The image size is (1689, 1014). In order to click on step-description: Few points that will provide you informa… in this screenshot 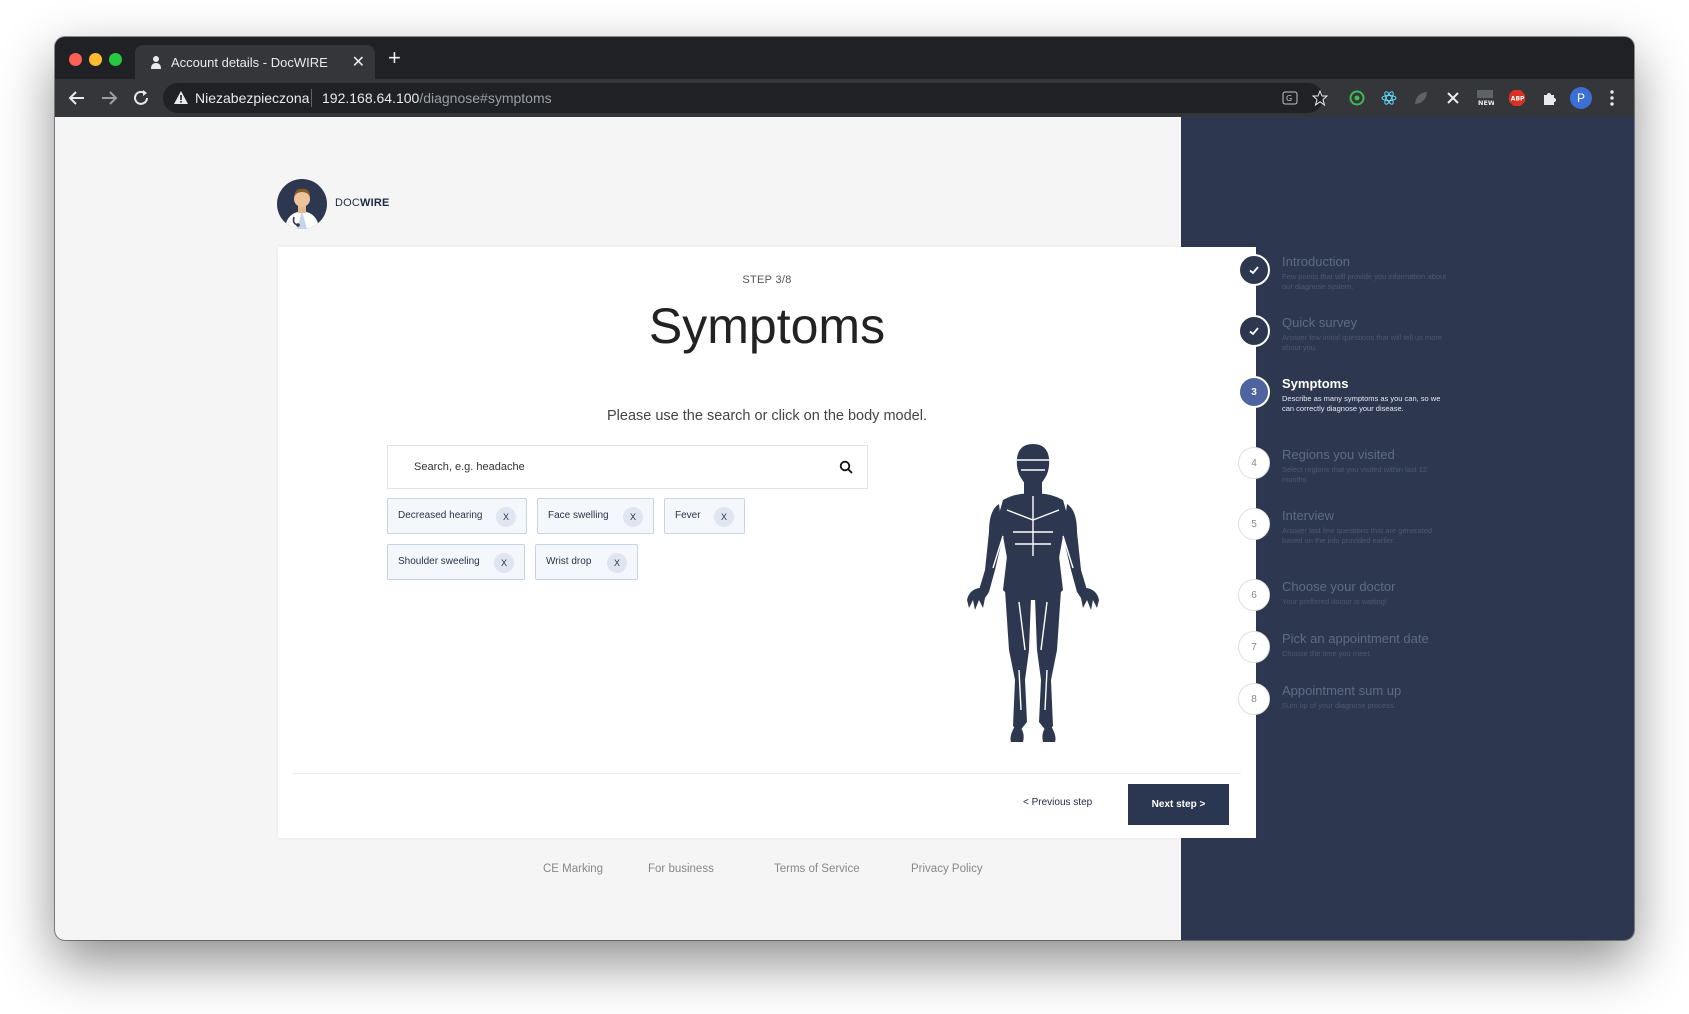, I will do `click(1364, 281)`.